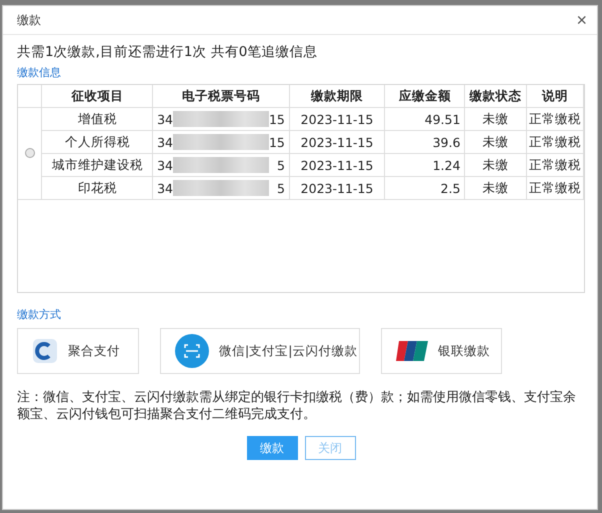  I want to click on table-cell: 1.24, so click(424, 165).